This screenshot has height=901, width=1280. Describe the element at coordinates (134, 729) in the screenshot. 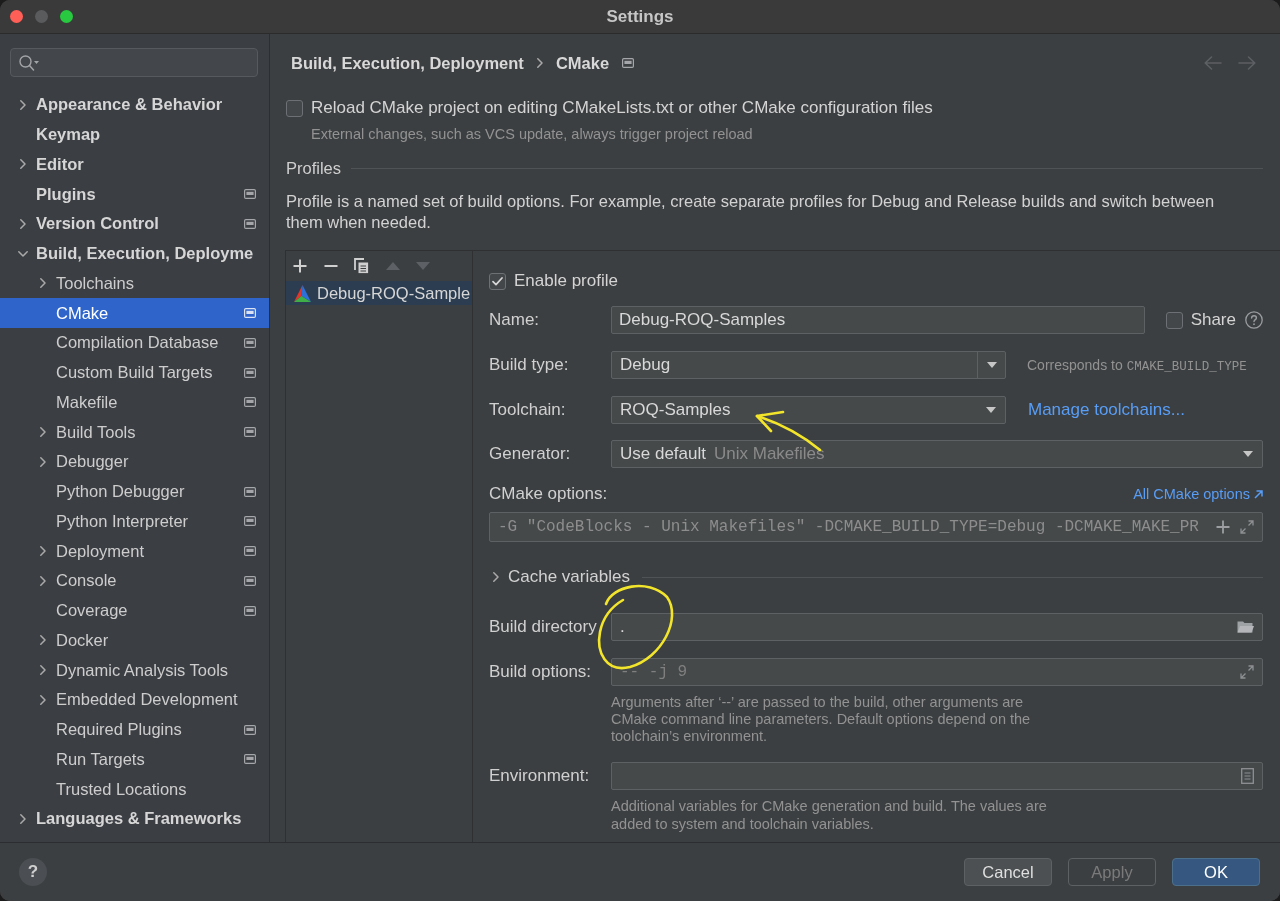

I see `sidebar-item: Required Plugins` at that location.